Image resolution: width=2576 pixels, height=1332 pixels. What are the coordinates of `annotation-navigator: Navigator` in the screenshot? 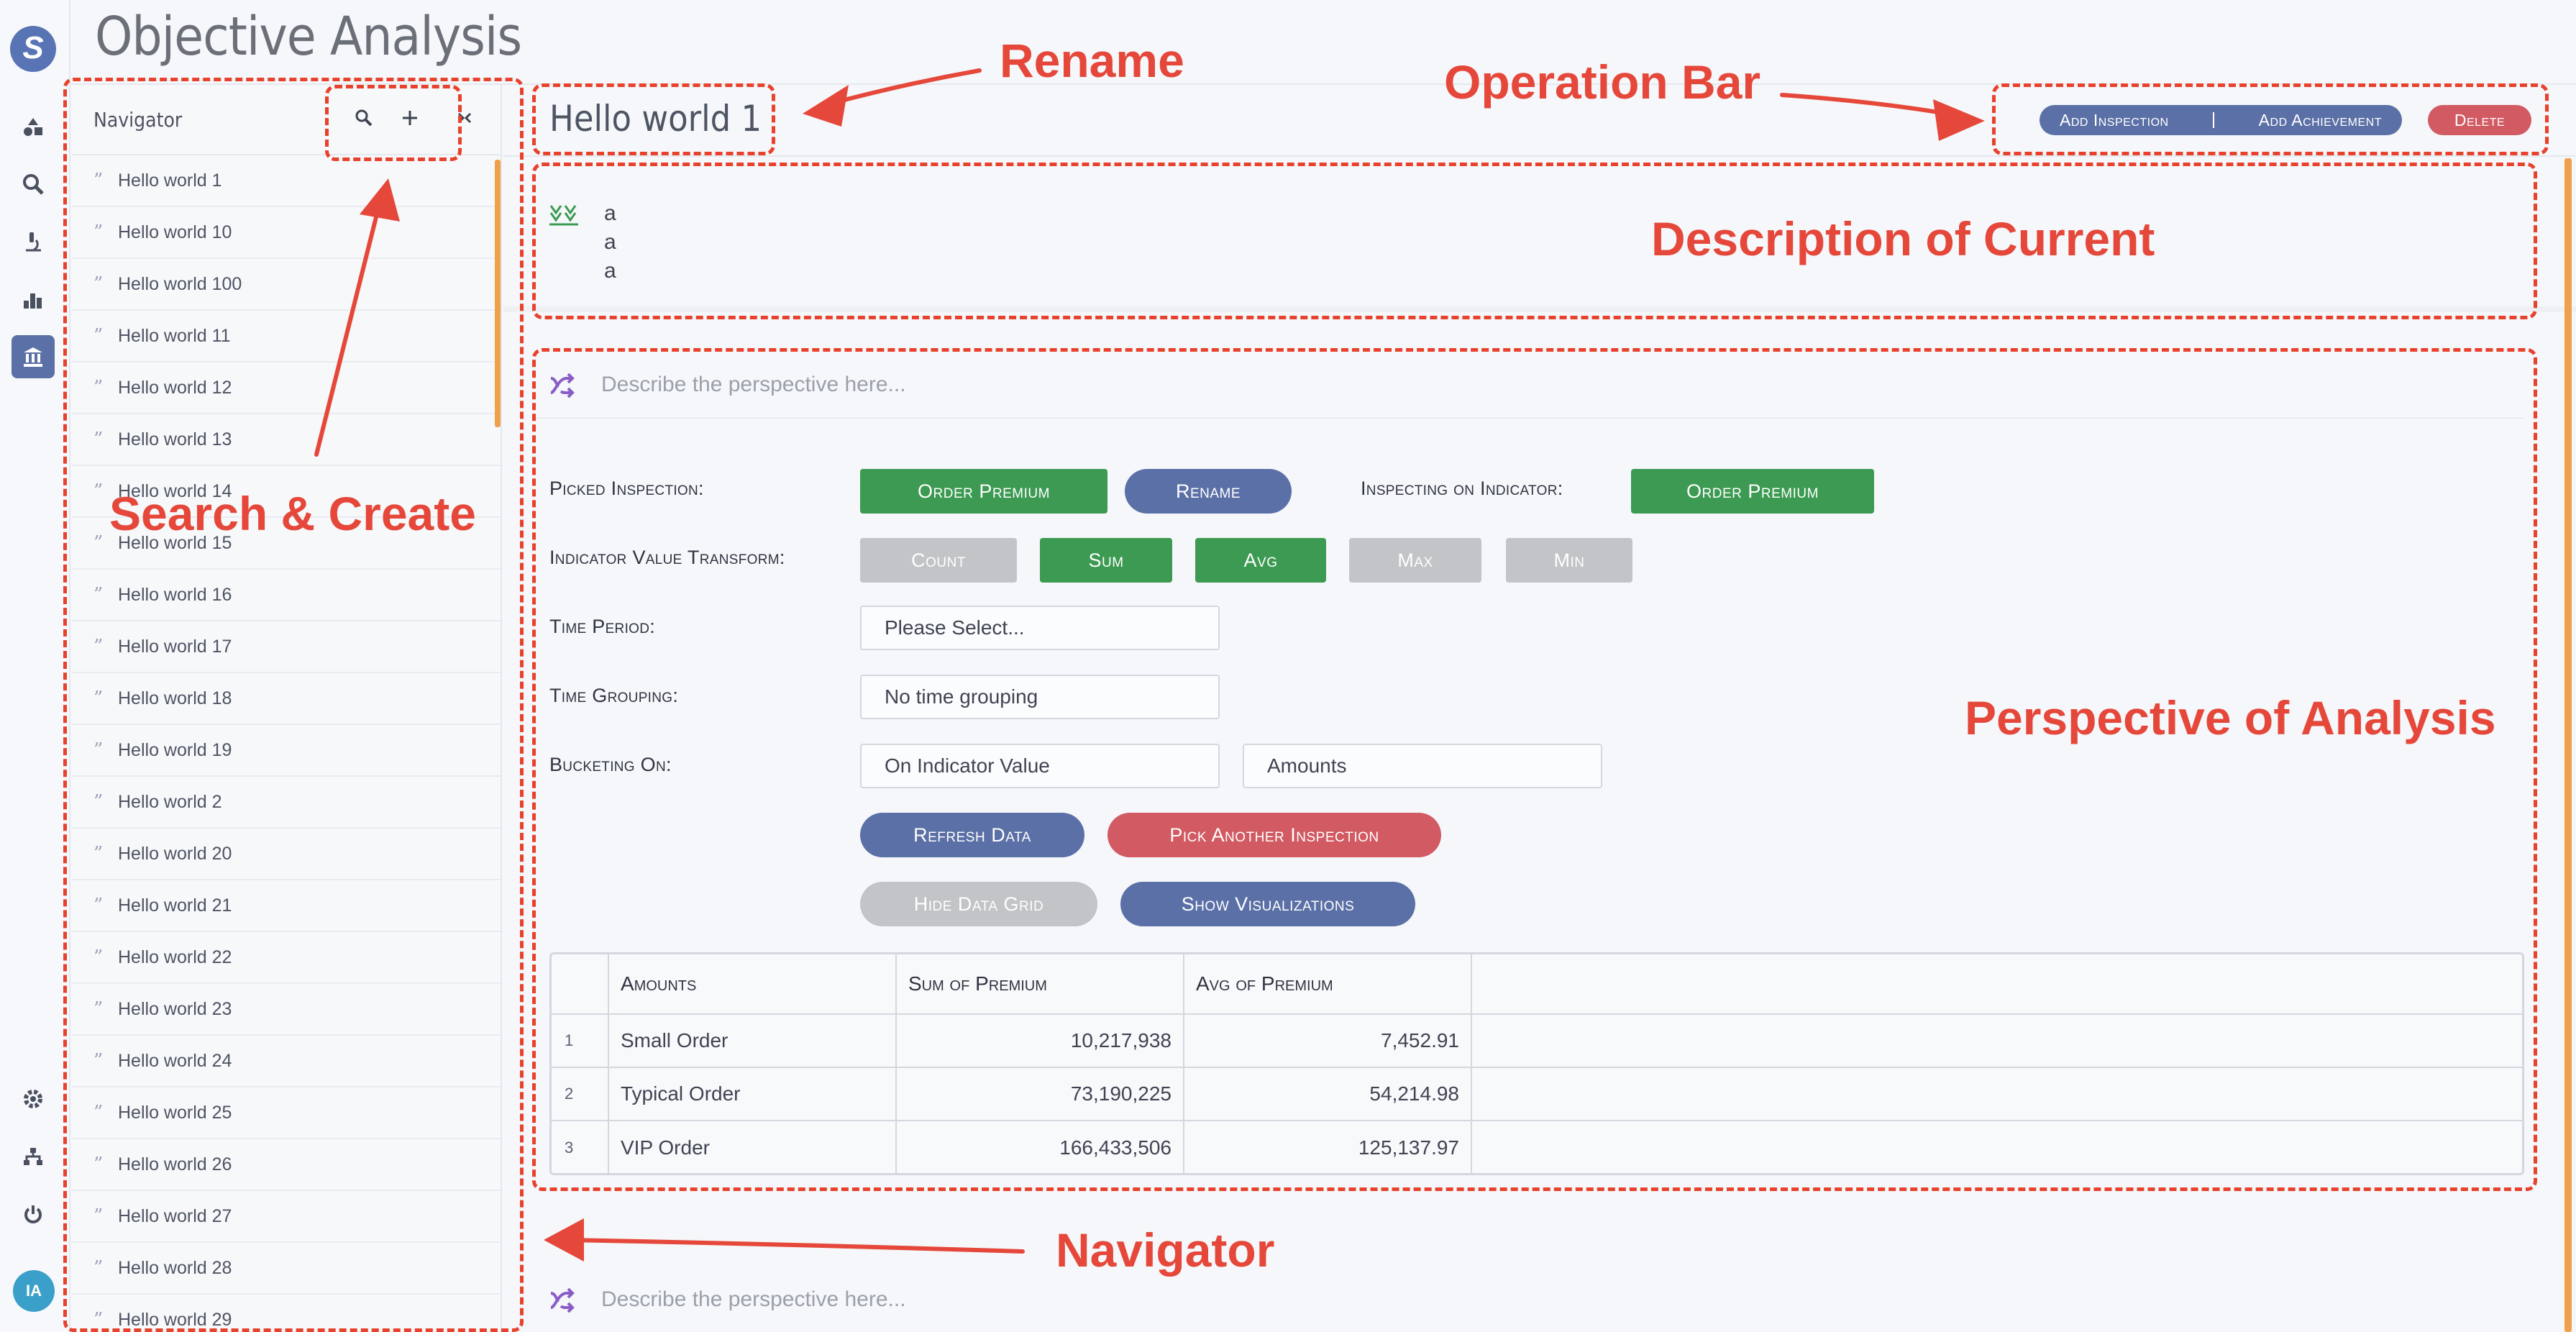 It's located at (1165, 1250).